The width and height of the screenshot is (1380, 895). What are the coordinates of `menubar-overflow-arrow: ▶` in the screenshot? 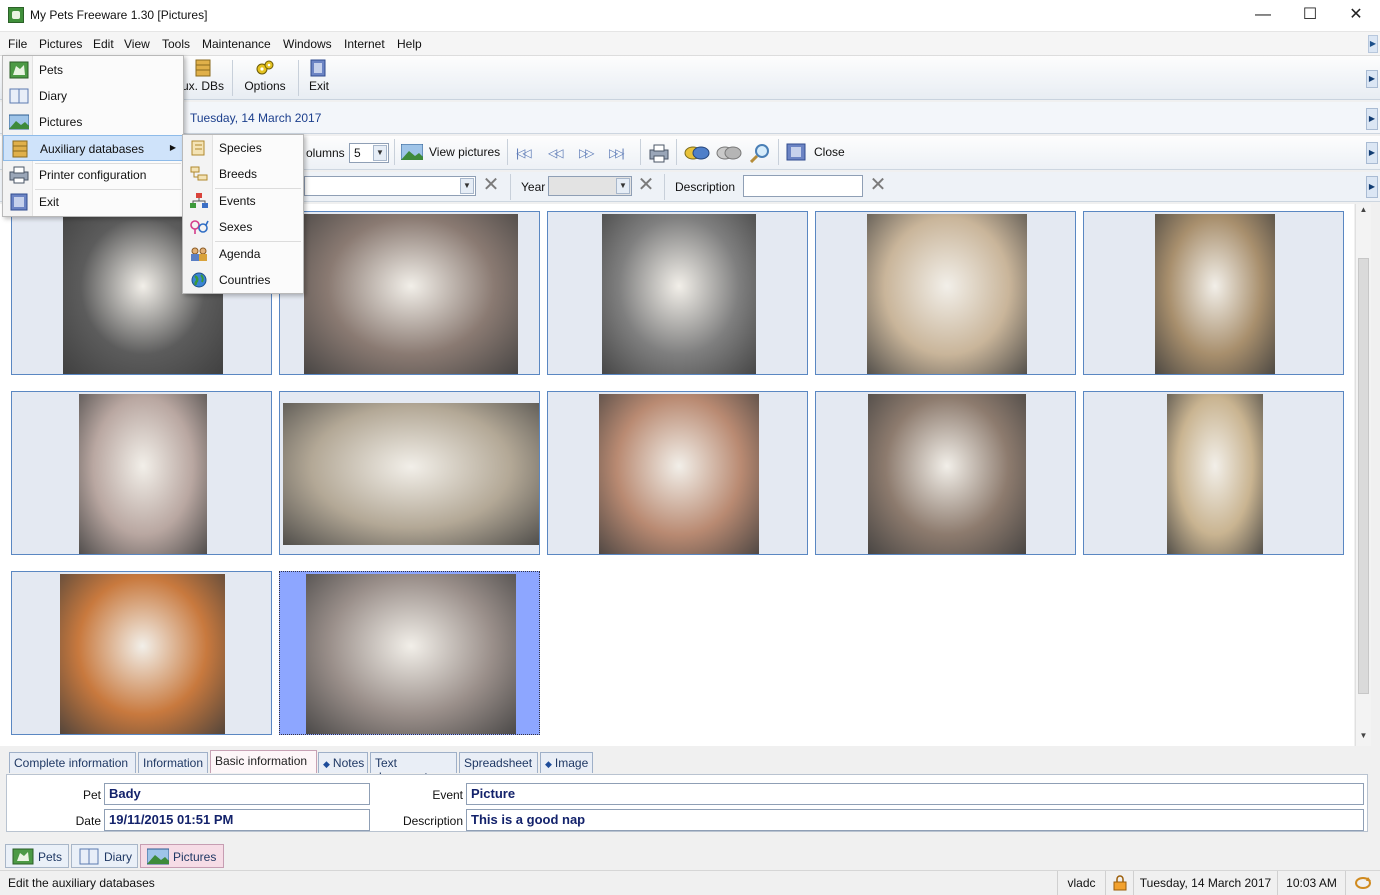 It's located at (1373, 44).